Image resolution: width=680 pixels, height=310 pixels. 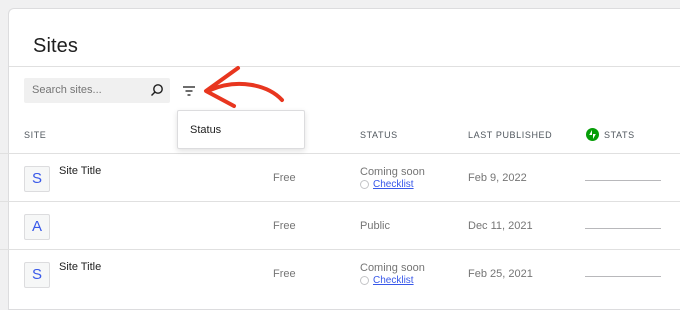 I want to click on site-avatar: A, so click(x=37, y=227).